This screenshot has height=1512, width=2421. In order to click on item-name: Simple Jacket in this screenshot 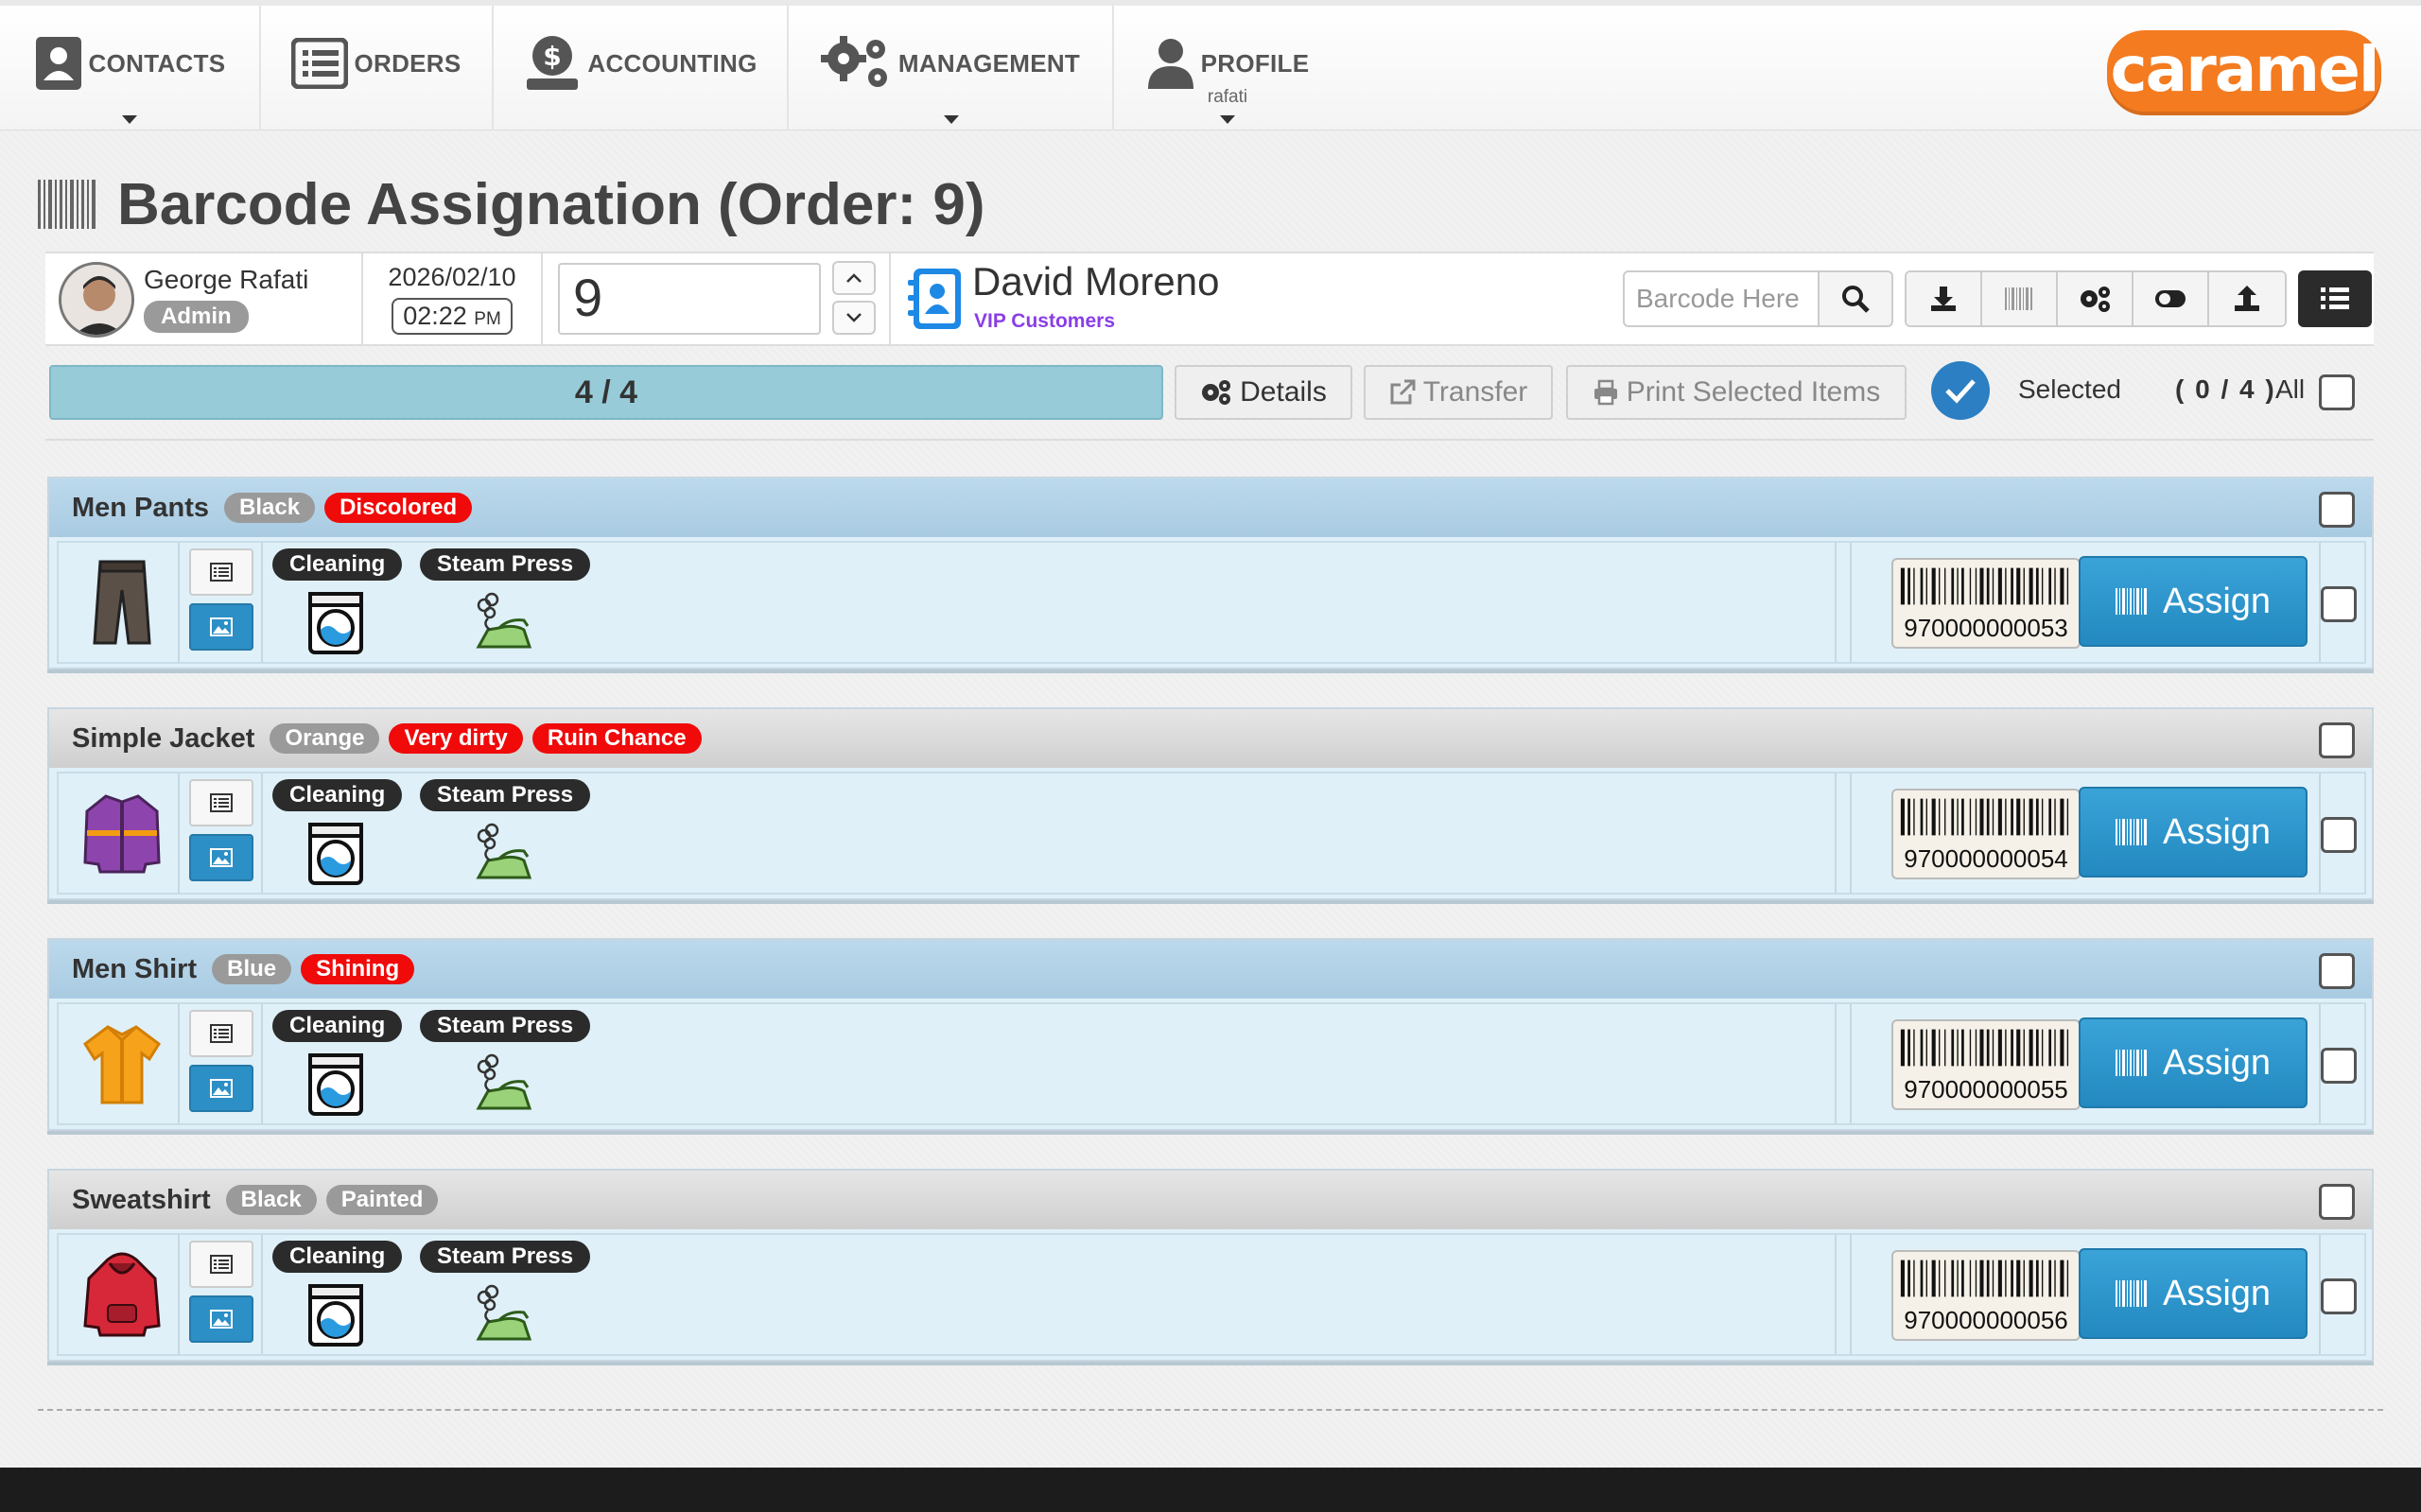, I will do `click(163, 738)`.